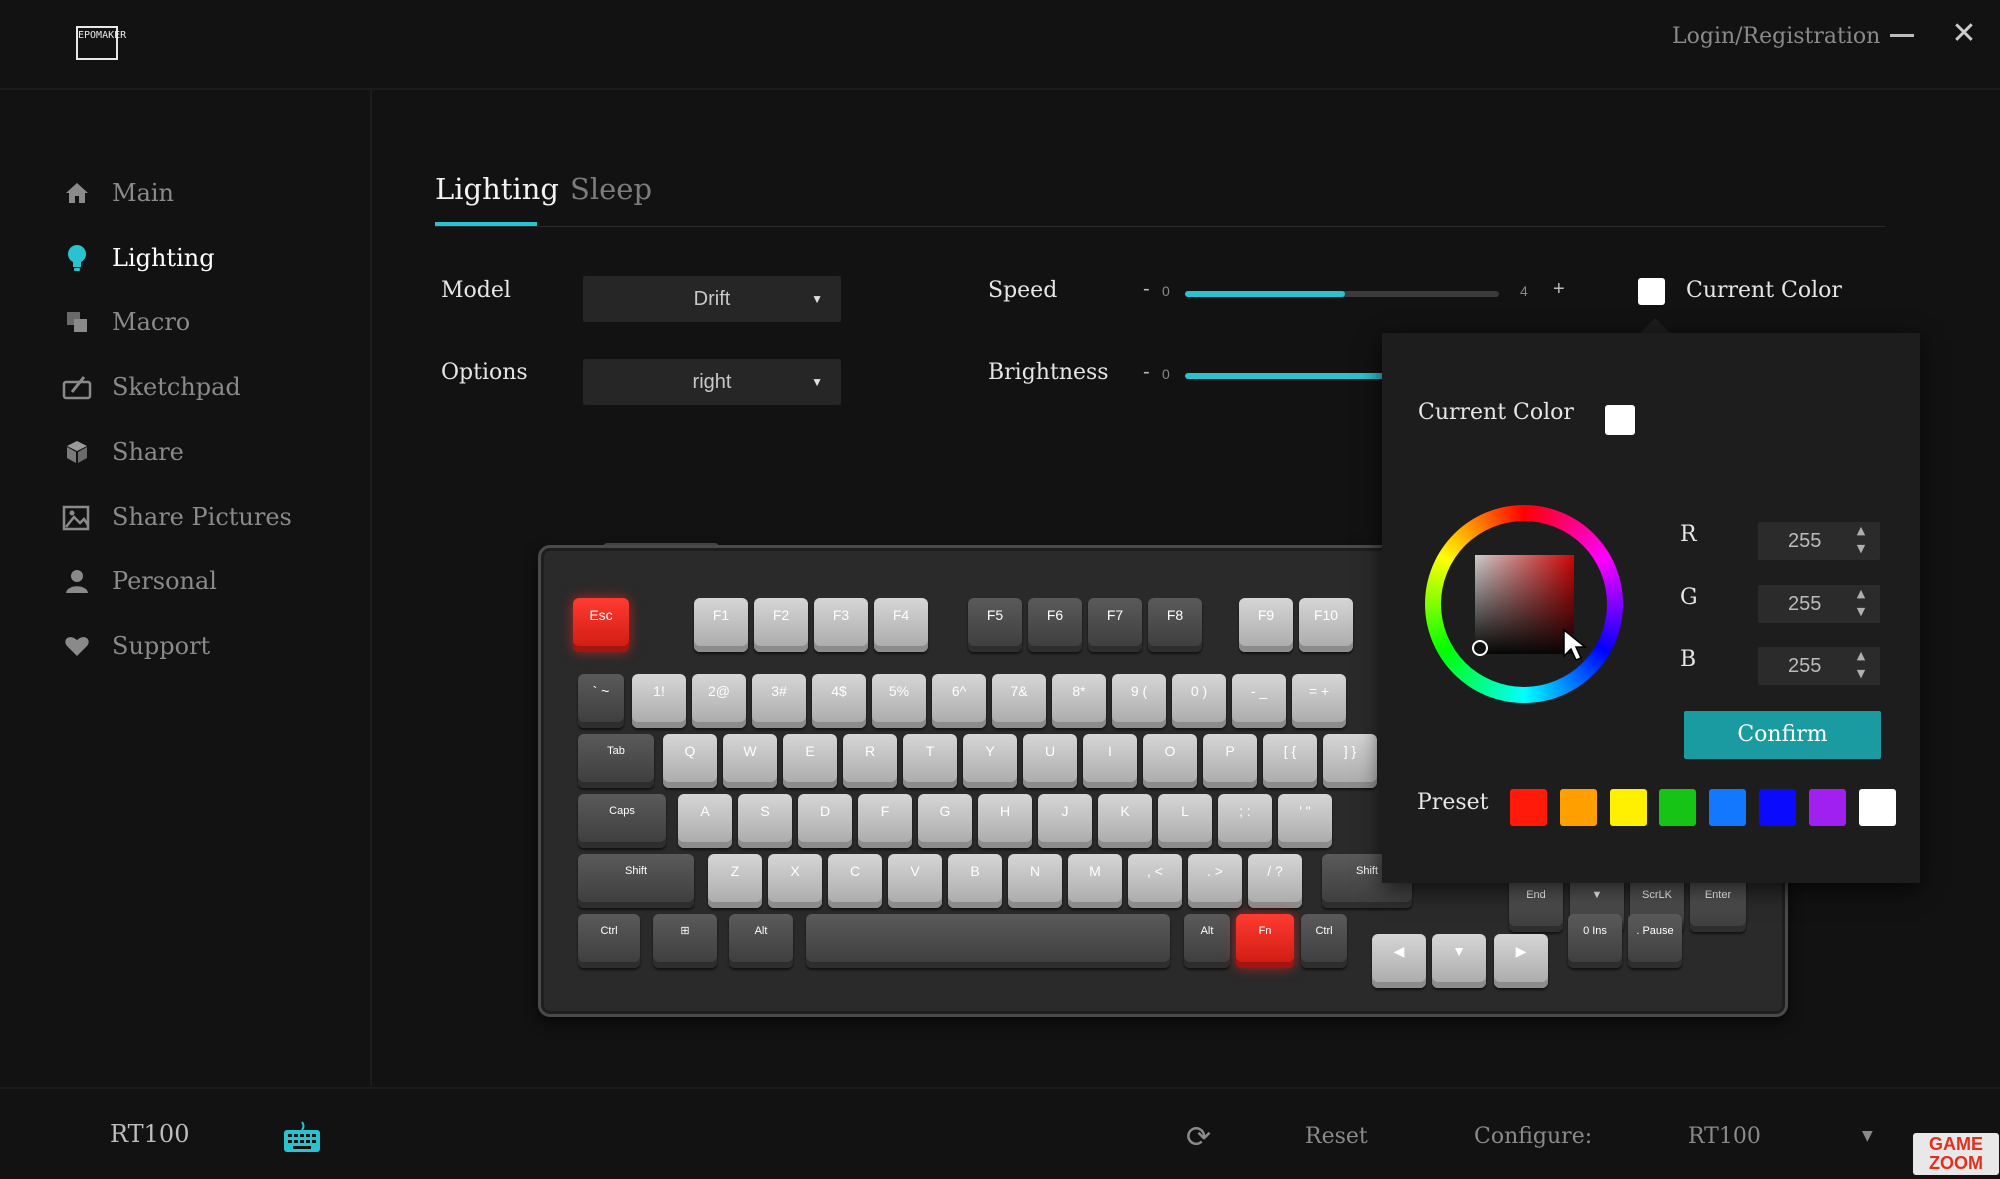  Describe the element at coordinates (1065, 821) in the screenshot. I see `keyboard-key: J` at that location.